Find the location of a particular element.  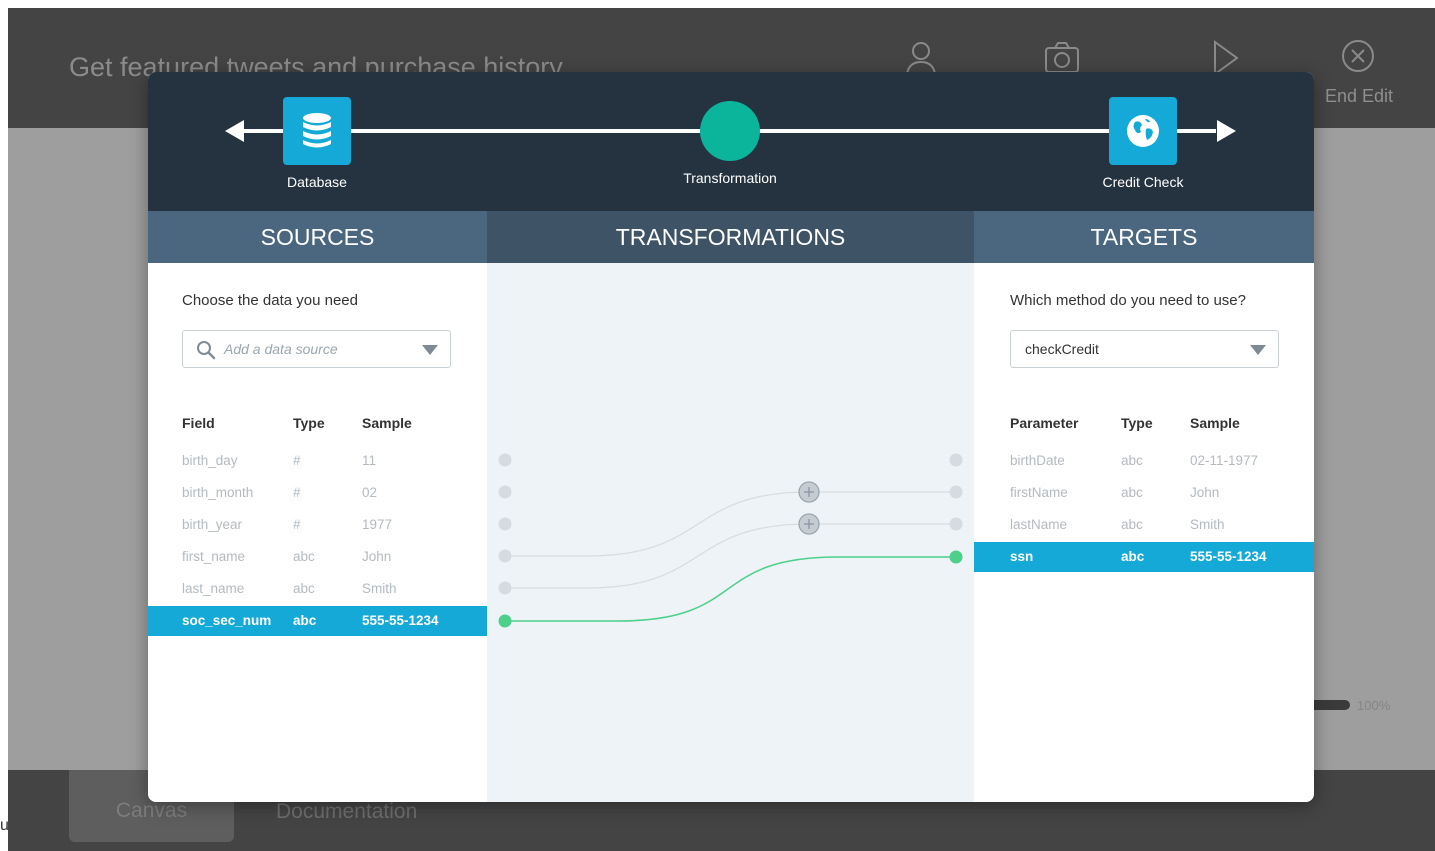

close-circle-icon is located at coordinates (1358, 58).